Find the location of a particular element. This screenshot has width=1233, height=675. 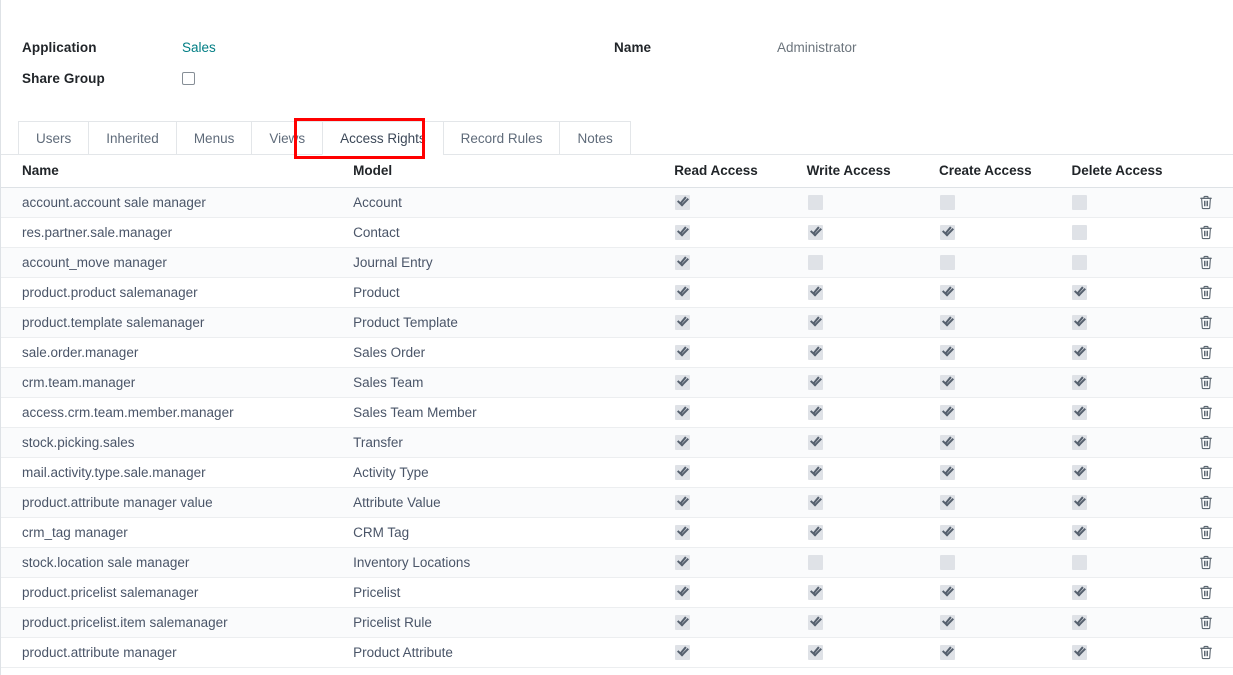

cell-rule-name: access.crm.team.member.manager is located at coordinates (177, 412).